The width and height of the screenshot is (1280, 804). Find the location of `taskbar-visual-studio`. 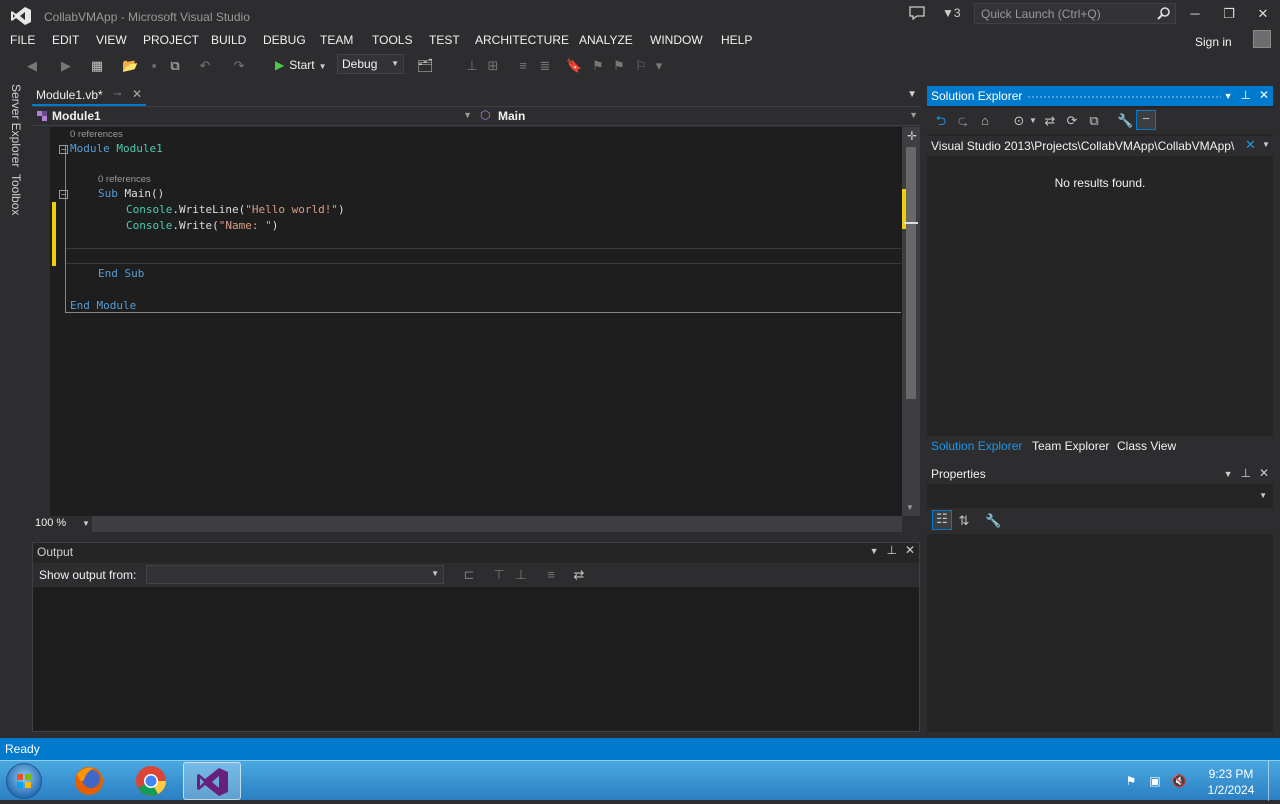

taskbar-visual-studio is located at coordinates (212, 781).